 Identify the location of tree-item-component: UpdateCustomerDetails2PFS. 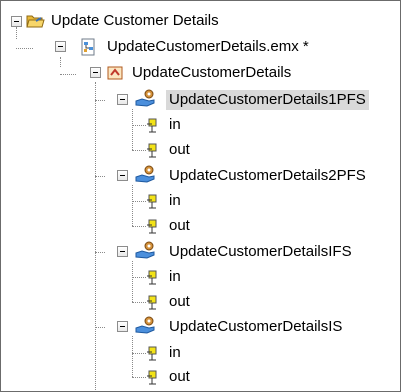
(267, 176).